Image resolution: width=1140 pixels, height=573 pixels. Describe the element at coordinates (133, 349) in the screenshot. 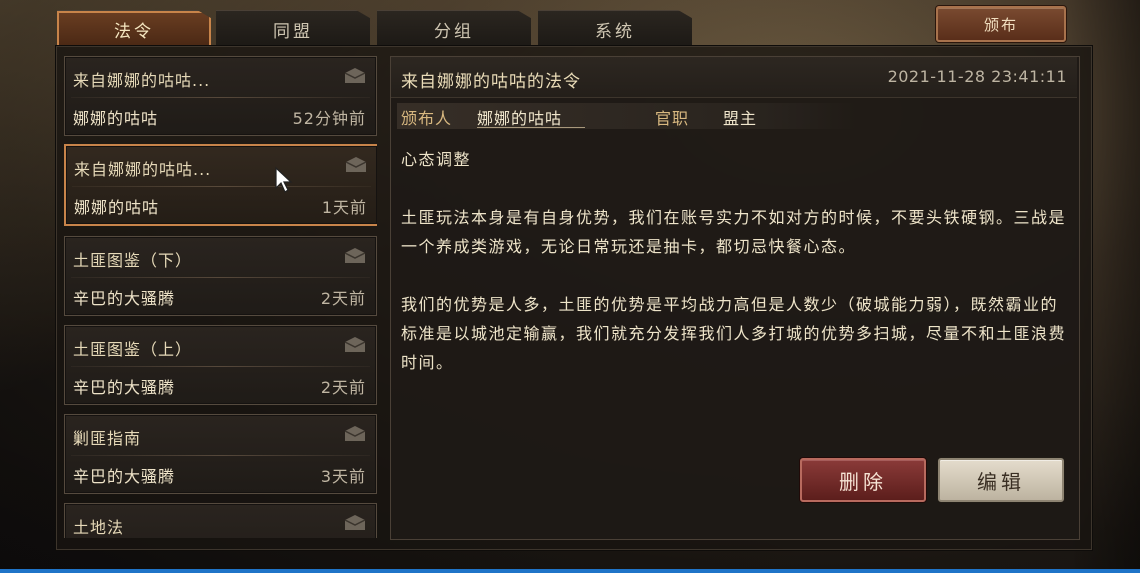

I see `list-item-title: 土匪图鉴（上）` at that location.